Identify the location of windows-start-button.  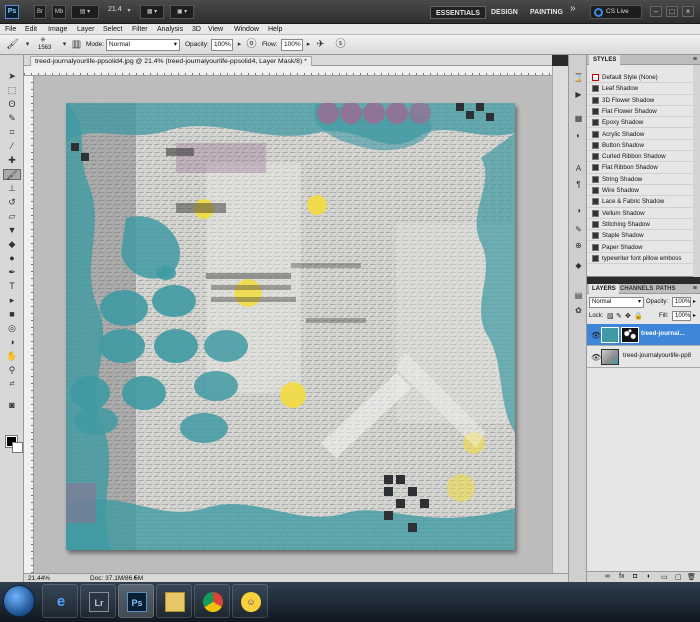
(19, 601).